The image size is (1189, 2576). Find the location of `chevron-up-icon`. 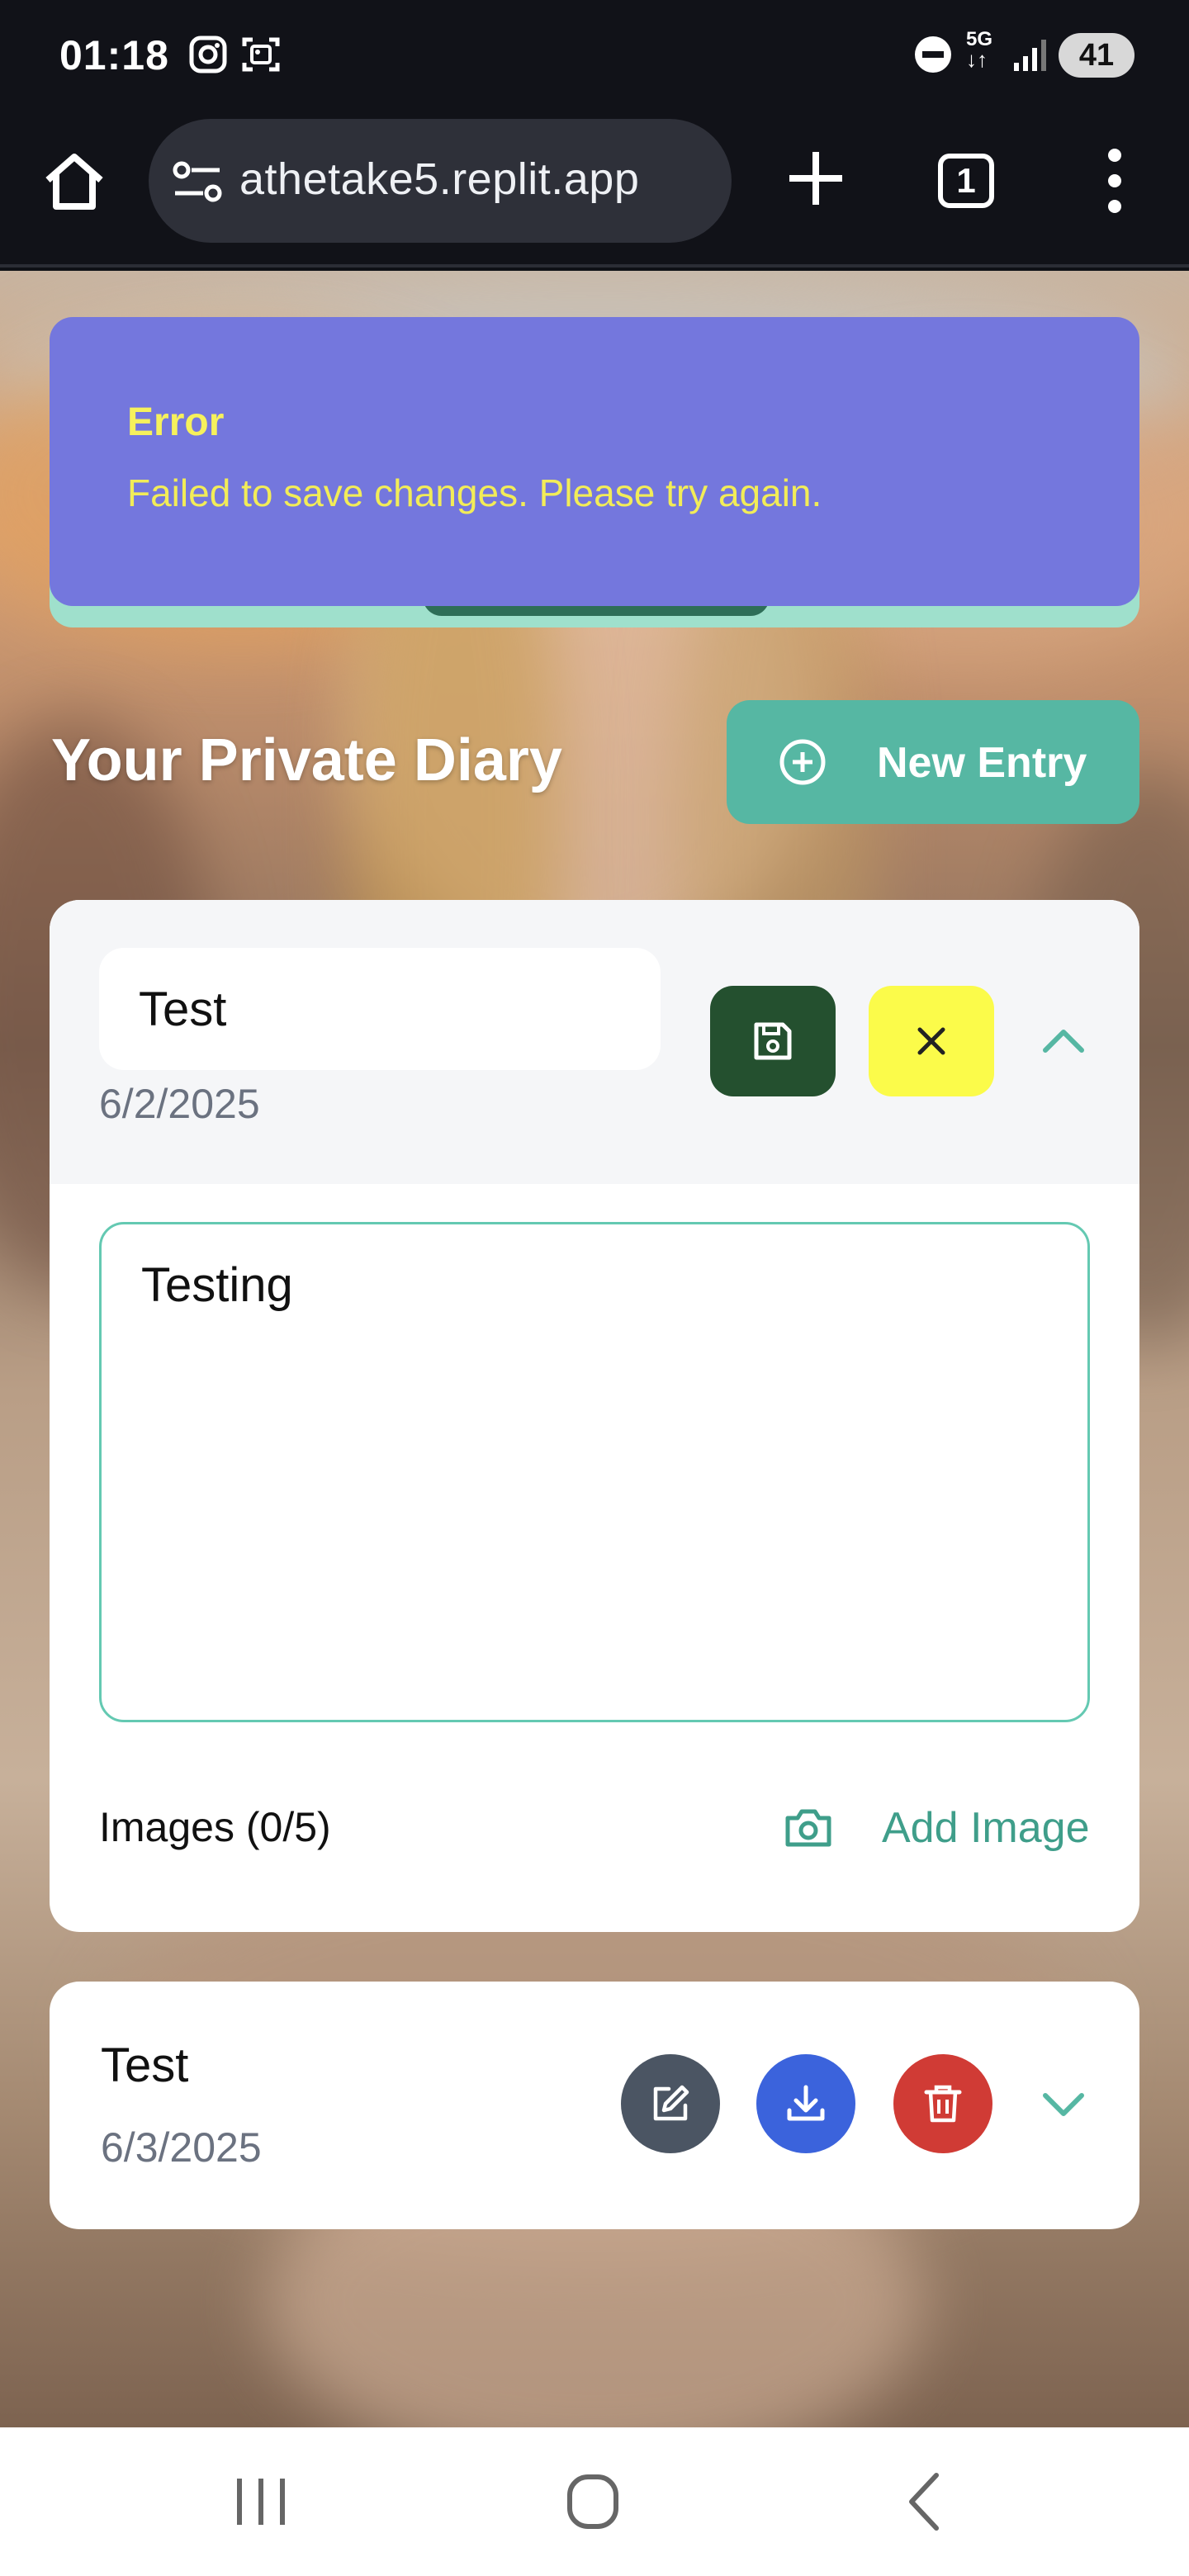

chevron-up-icon is located at coordinates (1063, 1042).